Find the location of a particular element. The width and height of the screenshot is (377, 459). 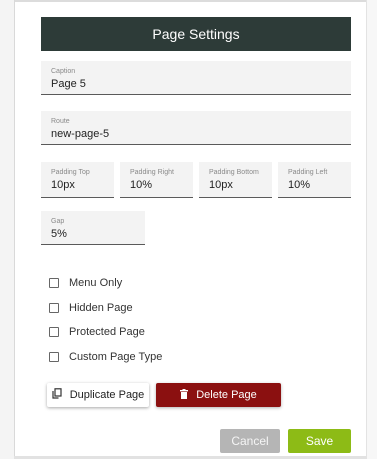

duplicate-page-label: Duplicate Page is located at coordinates (107, 395).